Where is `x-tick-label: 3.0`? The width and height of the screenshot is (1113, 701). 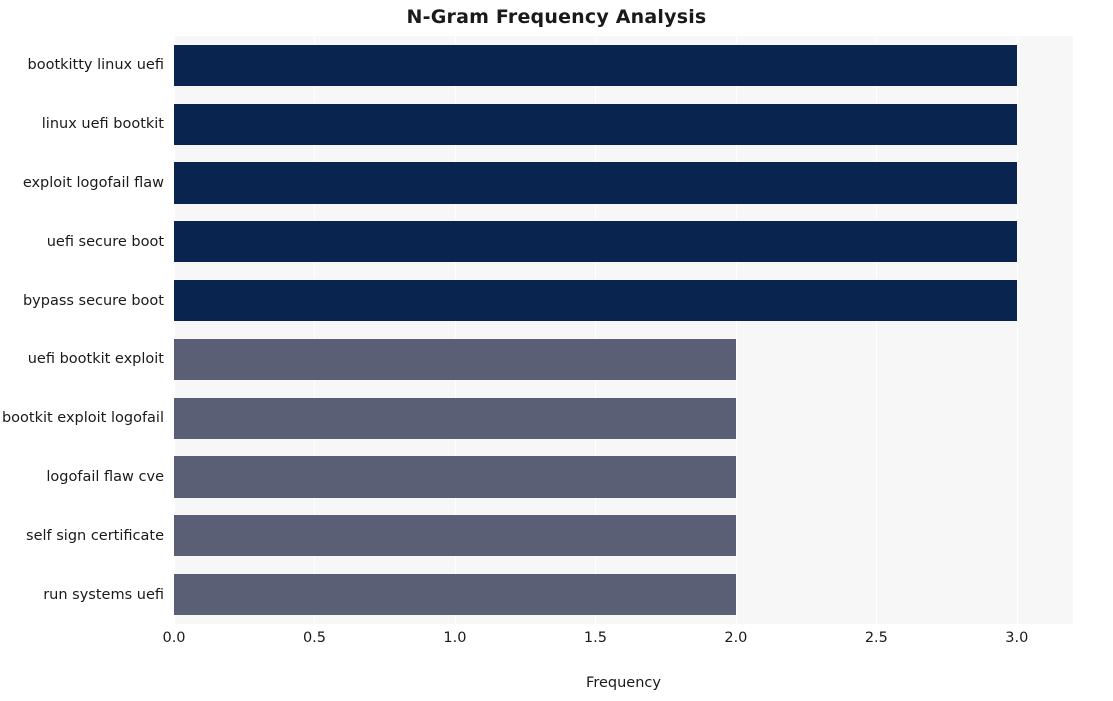
x-tick-label: 3.0 is located at coordinates (1017, 638).